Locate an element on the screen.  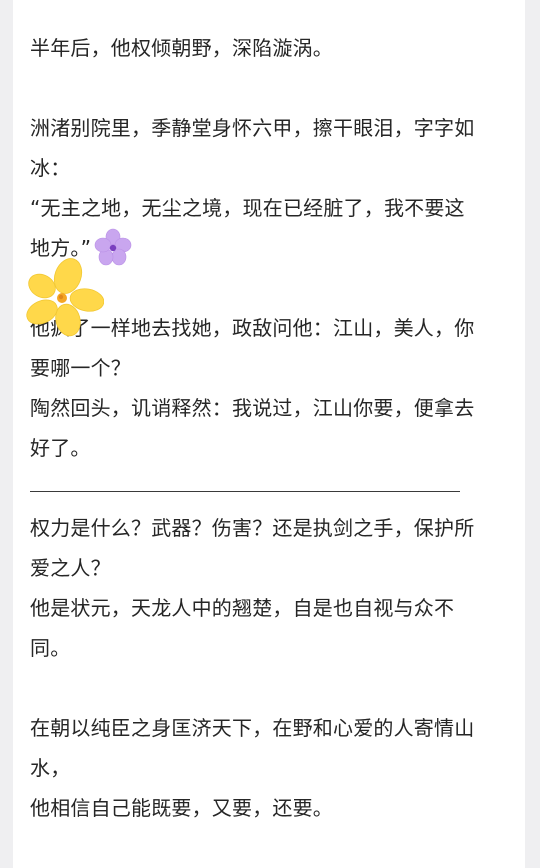
paragraph-8-line-1: 在朝以纯臣之身匡济天下，在野和心爱的人寄情山 is located at coordinates (252, 728).